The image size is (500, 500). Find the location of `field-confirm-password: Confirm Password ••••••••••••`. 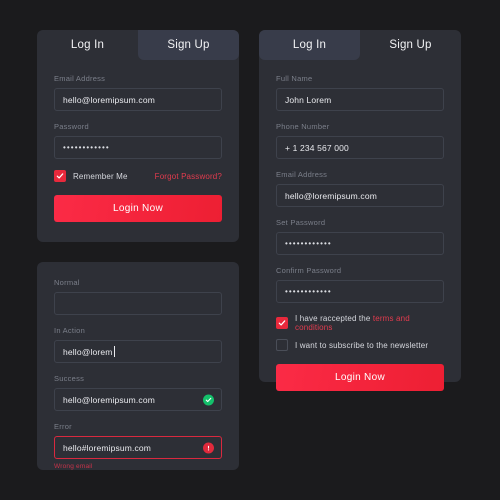

field-confirm-password: Confirm Password •••••••••••• is located at coordinates (360, 284).